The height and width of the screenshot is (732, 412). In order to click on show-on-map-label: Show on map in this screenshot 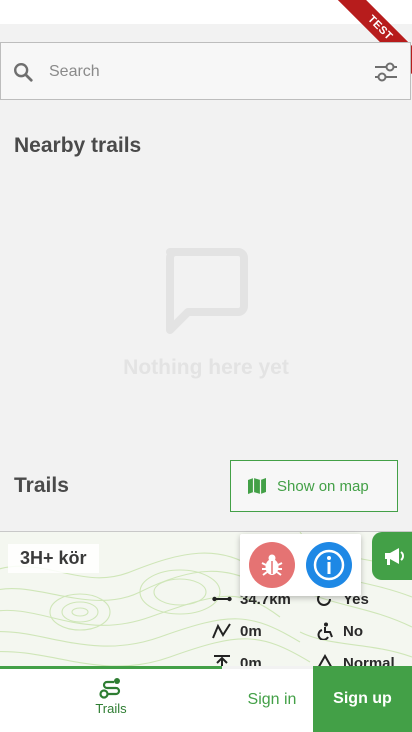, I will do `click(323, 486)`.